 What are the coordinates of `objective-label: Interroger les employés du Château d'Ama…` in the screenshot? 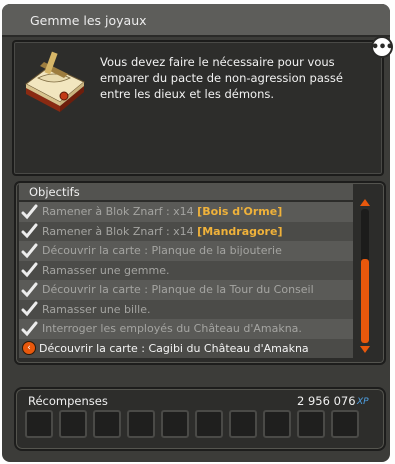 It's located at (172, 329).